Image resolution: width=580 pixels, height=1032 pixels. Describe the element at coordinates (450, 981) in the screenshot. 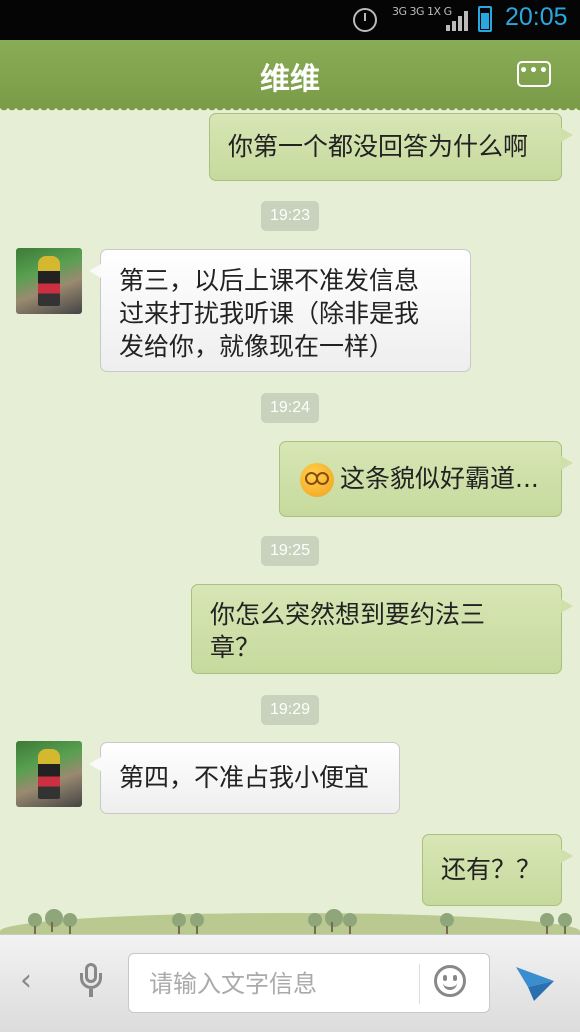

I see `emoji-icon` at that location.